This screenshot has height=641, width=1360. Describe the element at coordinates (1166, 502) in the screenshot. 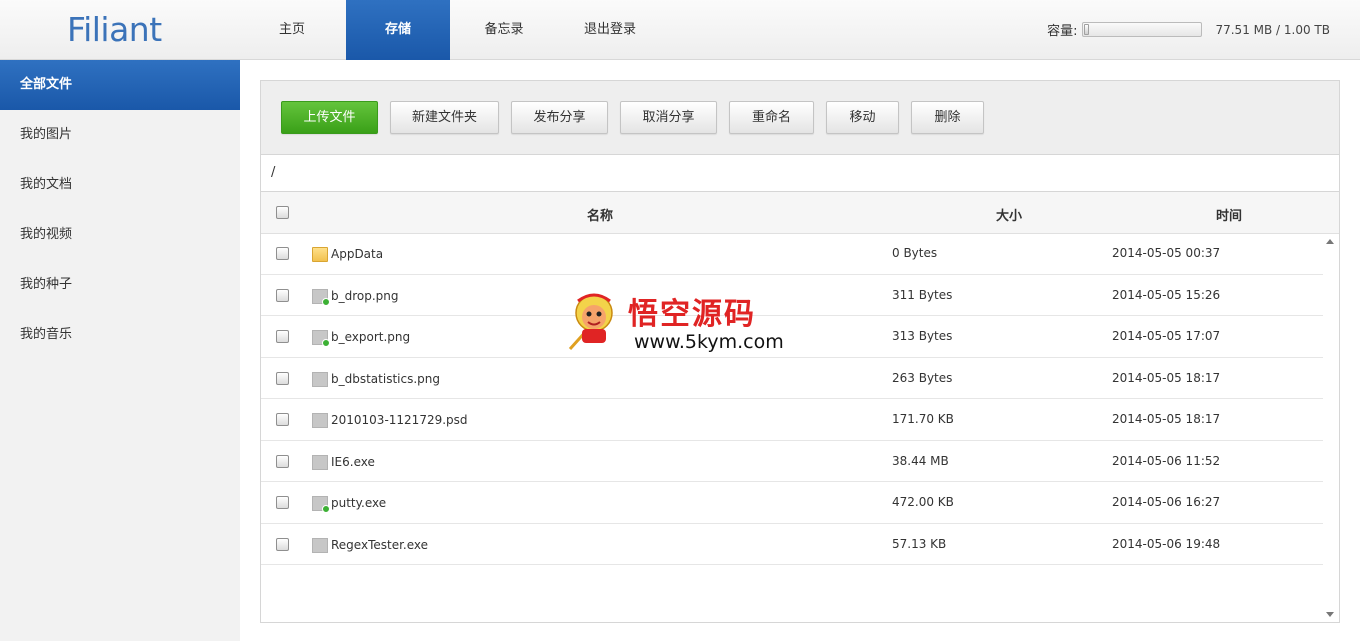

I see `file-time: 2014-05-06 16:27` at that location.